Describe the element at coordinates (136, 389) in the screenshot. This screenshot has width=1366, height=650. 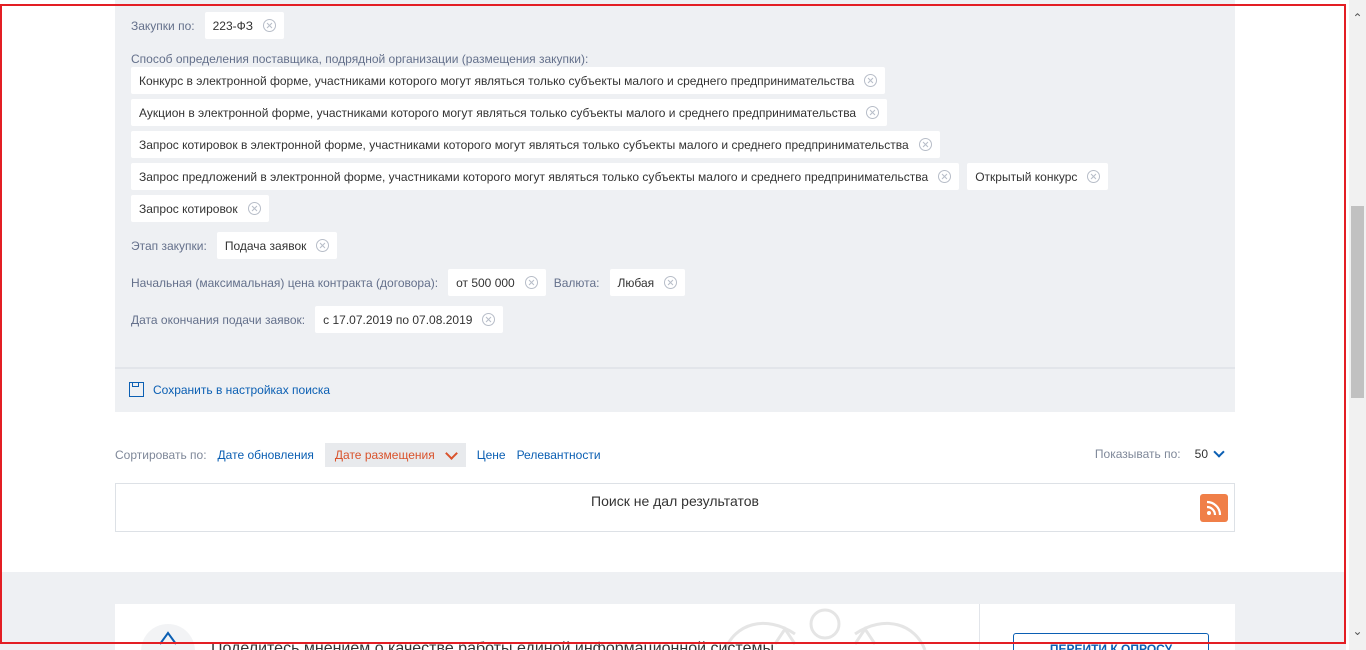
I see `floppy-disk-icon` at that location.